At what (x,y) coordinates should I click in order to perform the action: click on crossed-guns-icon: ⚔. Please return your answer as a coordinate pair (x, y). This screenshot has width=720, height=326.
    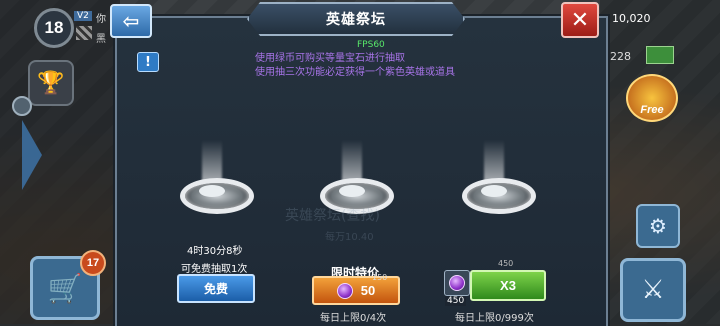
    Looking at the image, I should click on (653, 290).